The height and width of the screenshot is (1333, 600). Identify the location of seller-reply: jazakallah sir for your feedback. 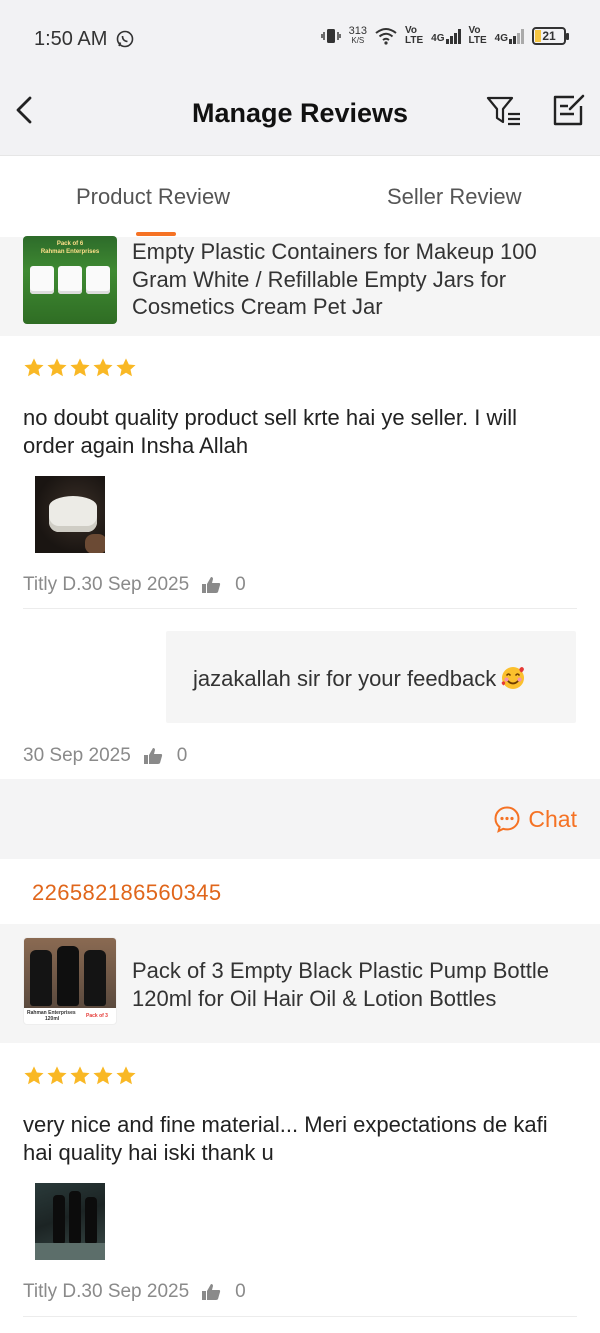
(371, 677).